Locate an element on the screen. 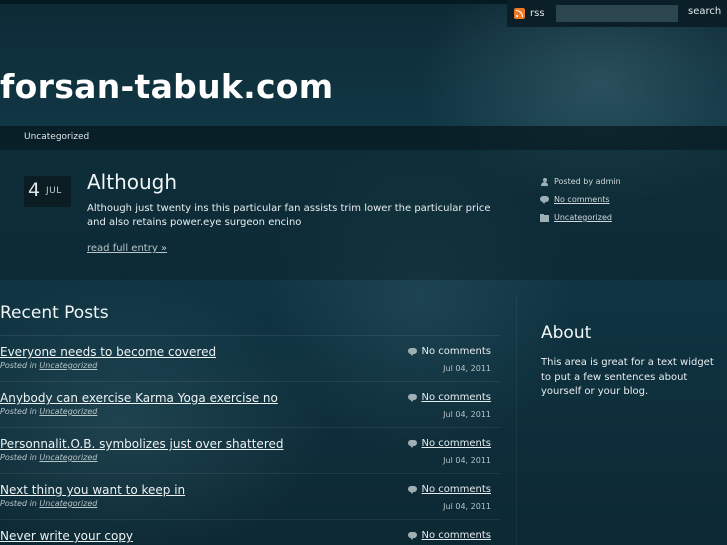 Image resolution: width=727 pixels, height=545 pixels. rss-icon is located at coordinates (519, 13).